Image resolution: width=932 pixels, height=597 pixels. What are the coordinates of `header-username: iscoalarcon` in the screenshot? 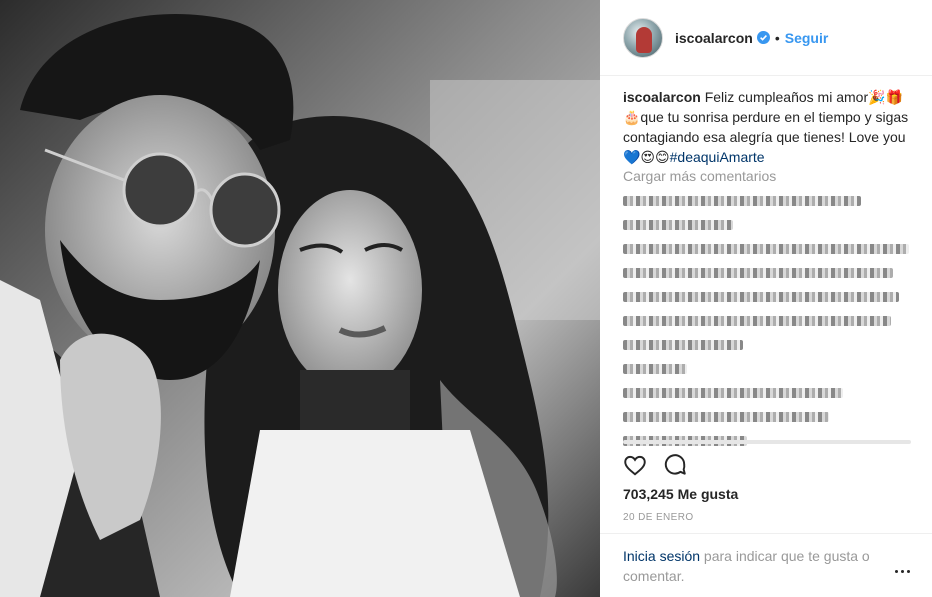 It's located at (714, 38).